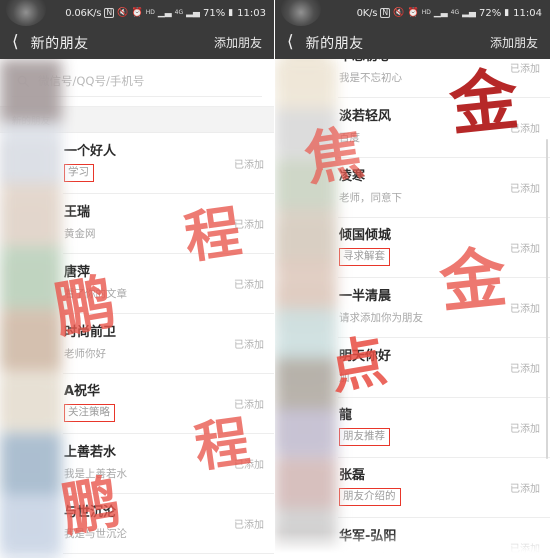 The height and width of the screenshot is (558, 550). I want to click on contact-message-highlighted: 学习, so click(79, 173).